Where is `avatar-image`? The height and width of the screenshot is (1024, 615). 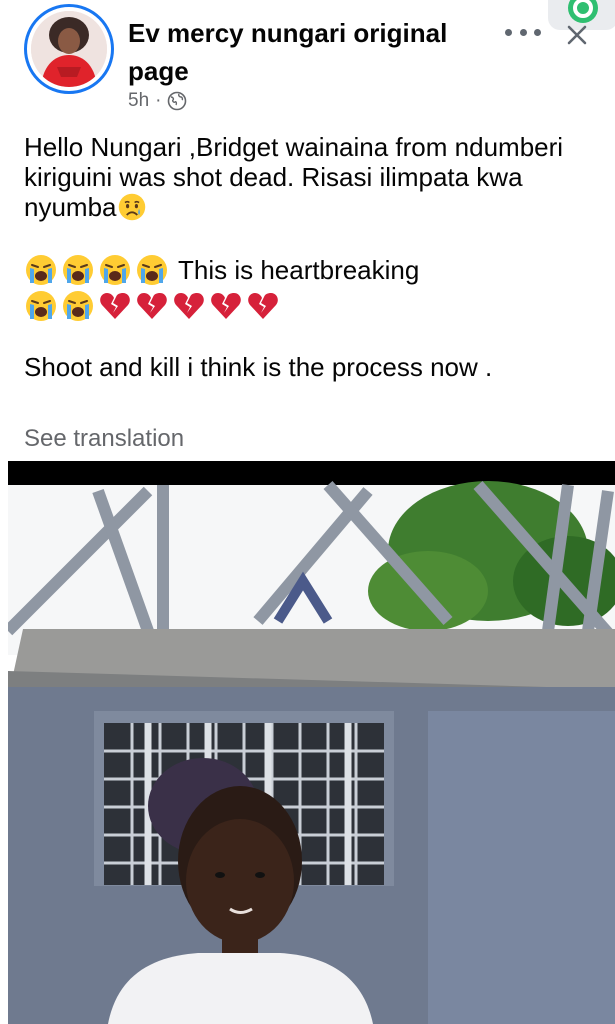
avatar-image is located at coordinates (69, 49).